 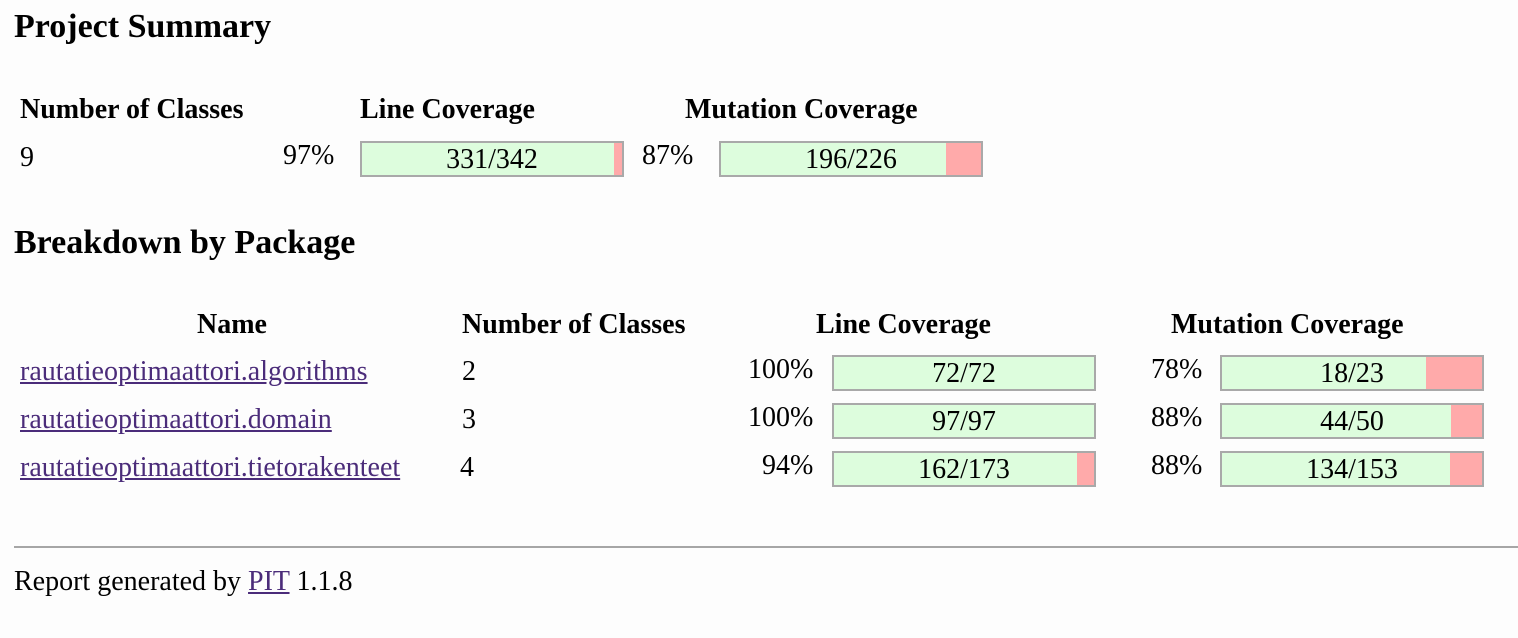 I want to click on breakdown-heading: Breakdown by Package, so click(x=185, y=242).